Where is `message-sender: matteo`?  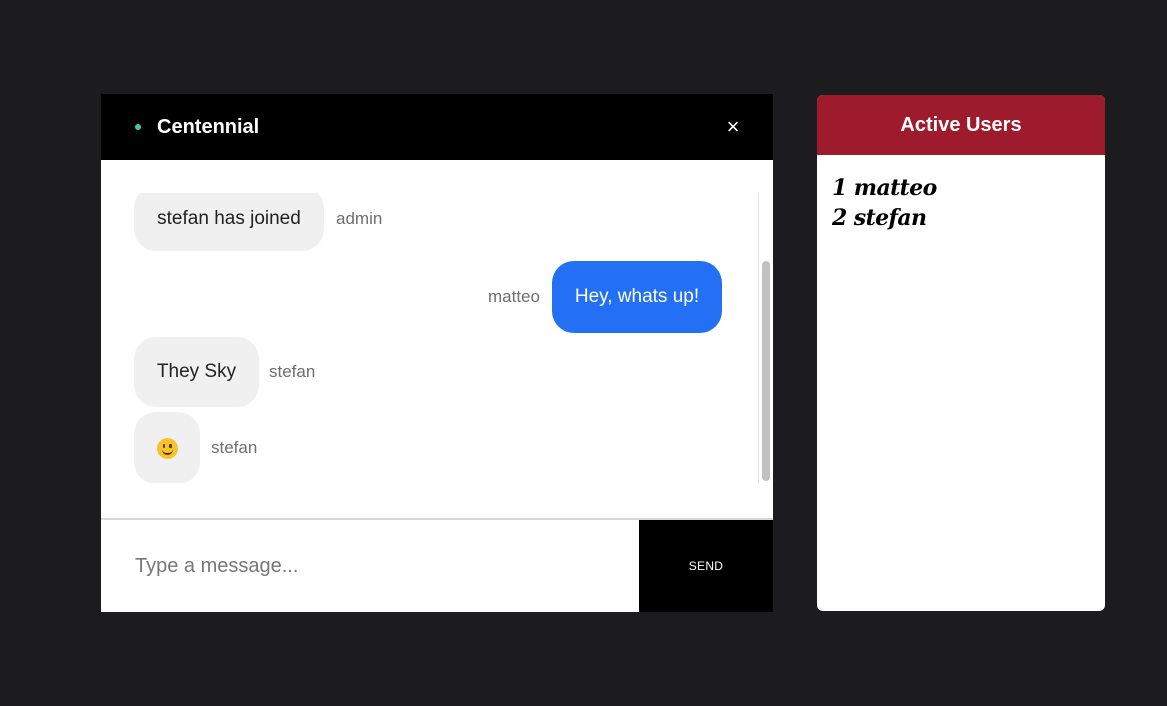
message-sender: matteo is located at coordinates (514, 296).